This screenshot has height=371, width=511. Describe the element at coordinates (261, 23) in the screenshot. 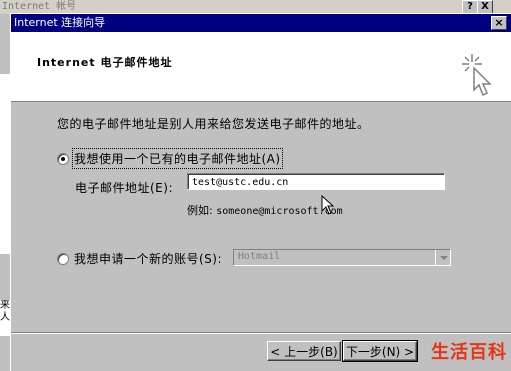

I see `dialog-title-bar: Internet 连接向导 ×` at that location.